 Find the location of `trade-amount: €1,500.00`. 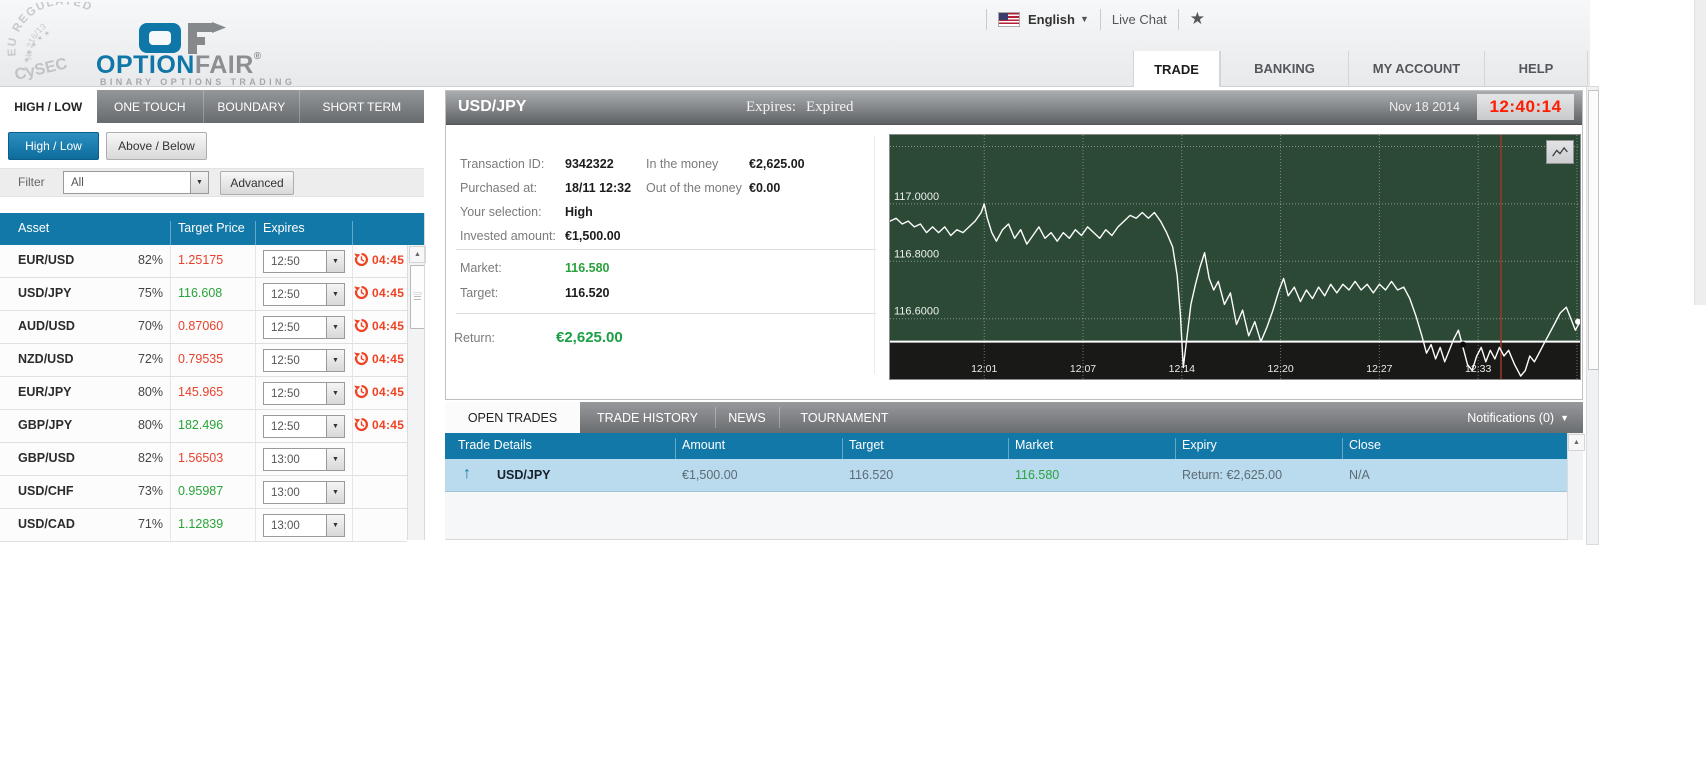

trade-amount: €1,500.00 is located at coordinates (710, 475).